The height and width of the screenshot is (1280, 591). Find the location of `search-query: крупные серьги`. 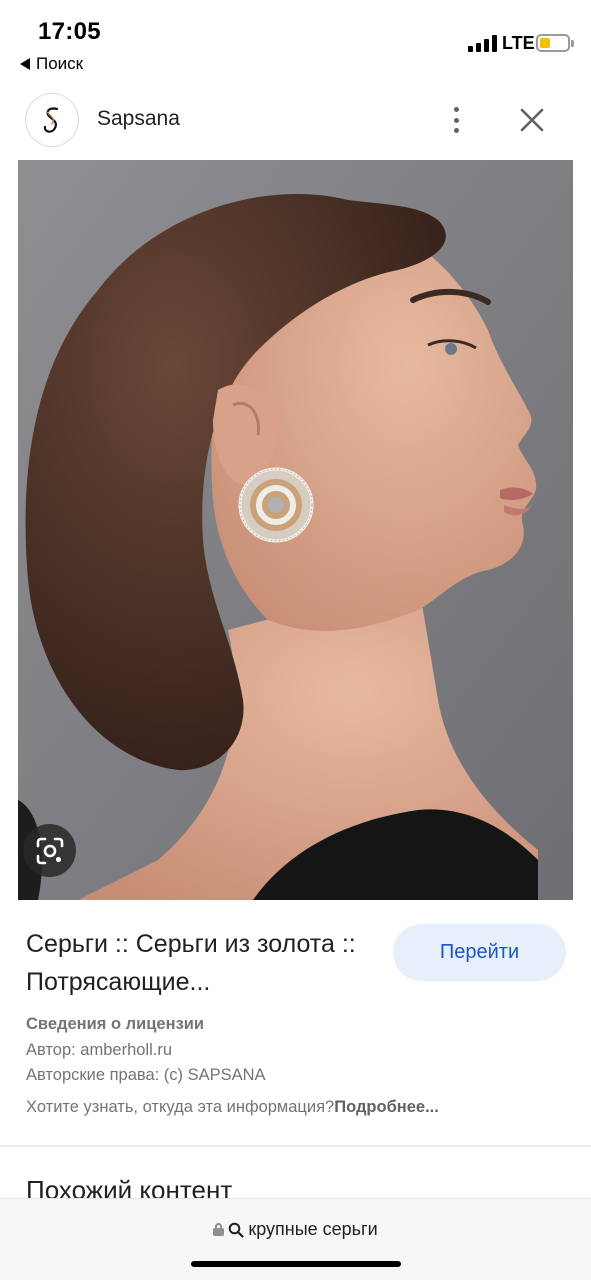

search-query: крупные серьги is located at coordinates (313, 1229).